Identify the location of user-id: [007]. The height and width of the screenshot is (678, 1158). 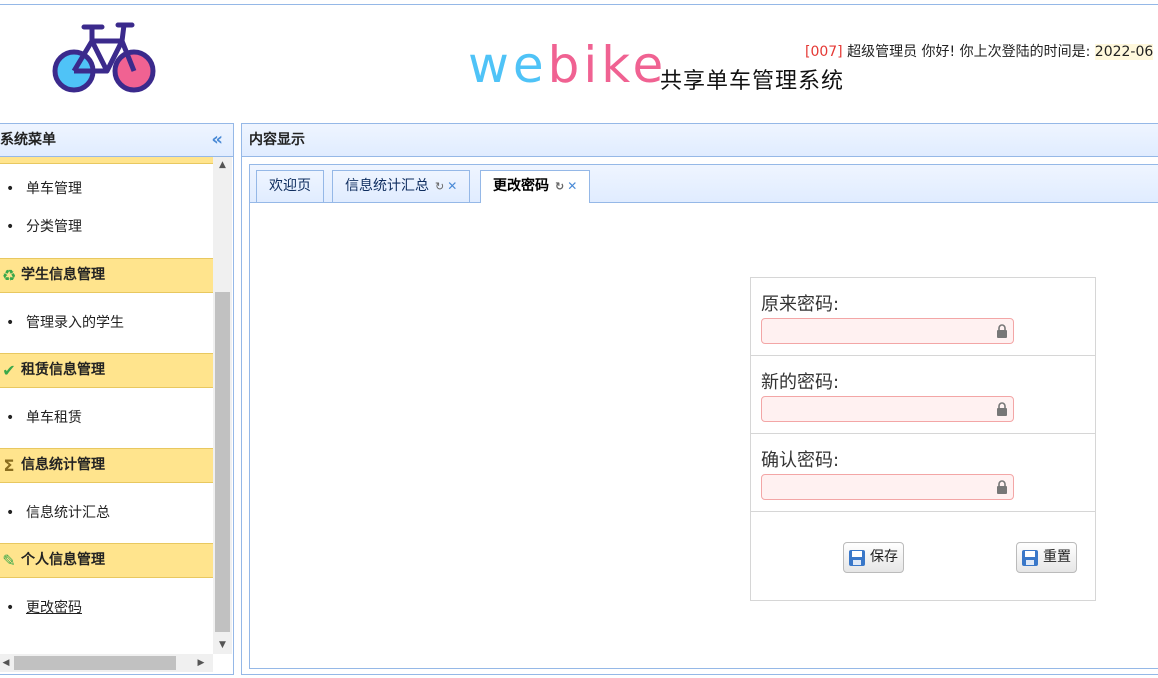
(824, 52).